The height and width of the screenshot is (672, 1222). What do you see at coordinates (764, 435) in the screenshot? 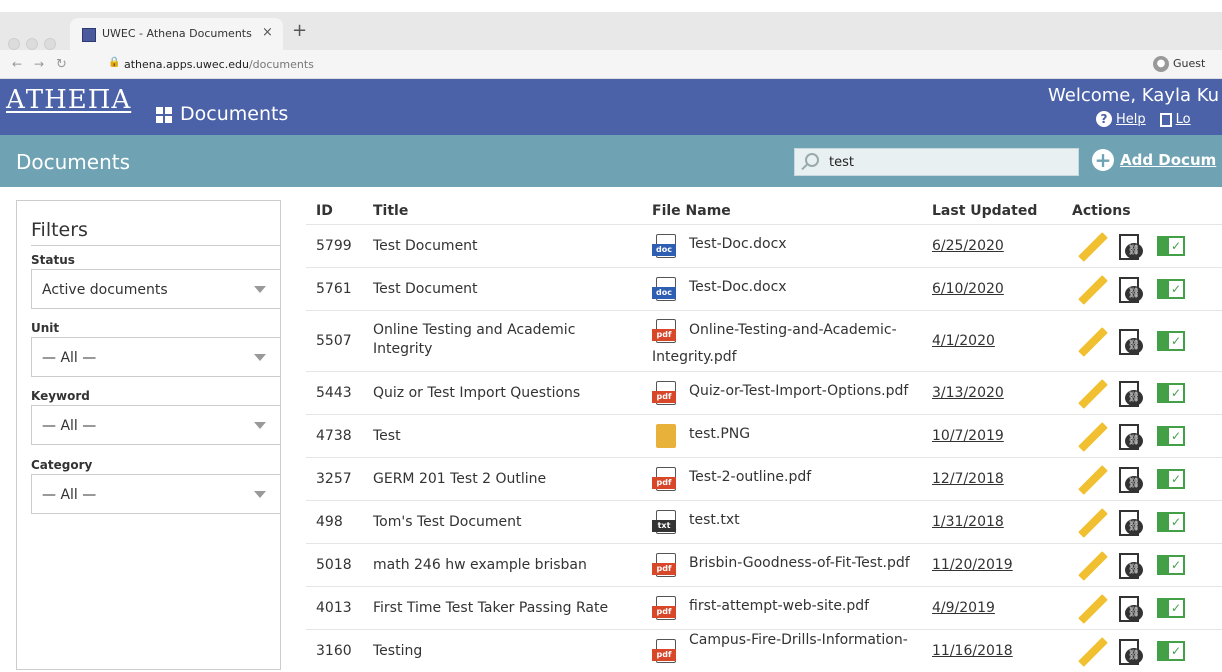
I see `table-row: 4738 Test test.PNG 10/7/2019 ⛓ ✓` at bounding box center [764, 435].